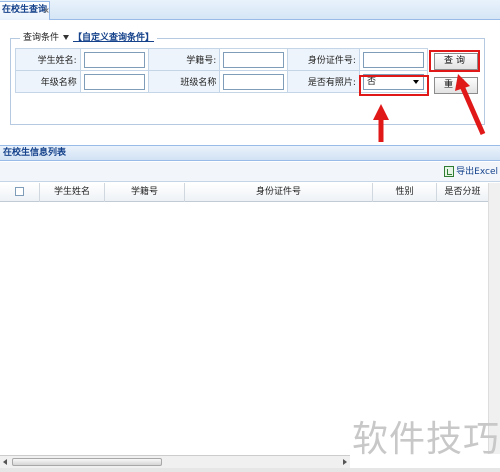  Describe the element at coordinates (426, 439) in the screenshot. I see `watermark: 软件技巧` at that location.